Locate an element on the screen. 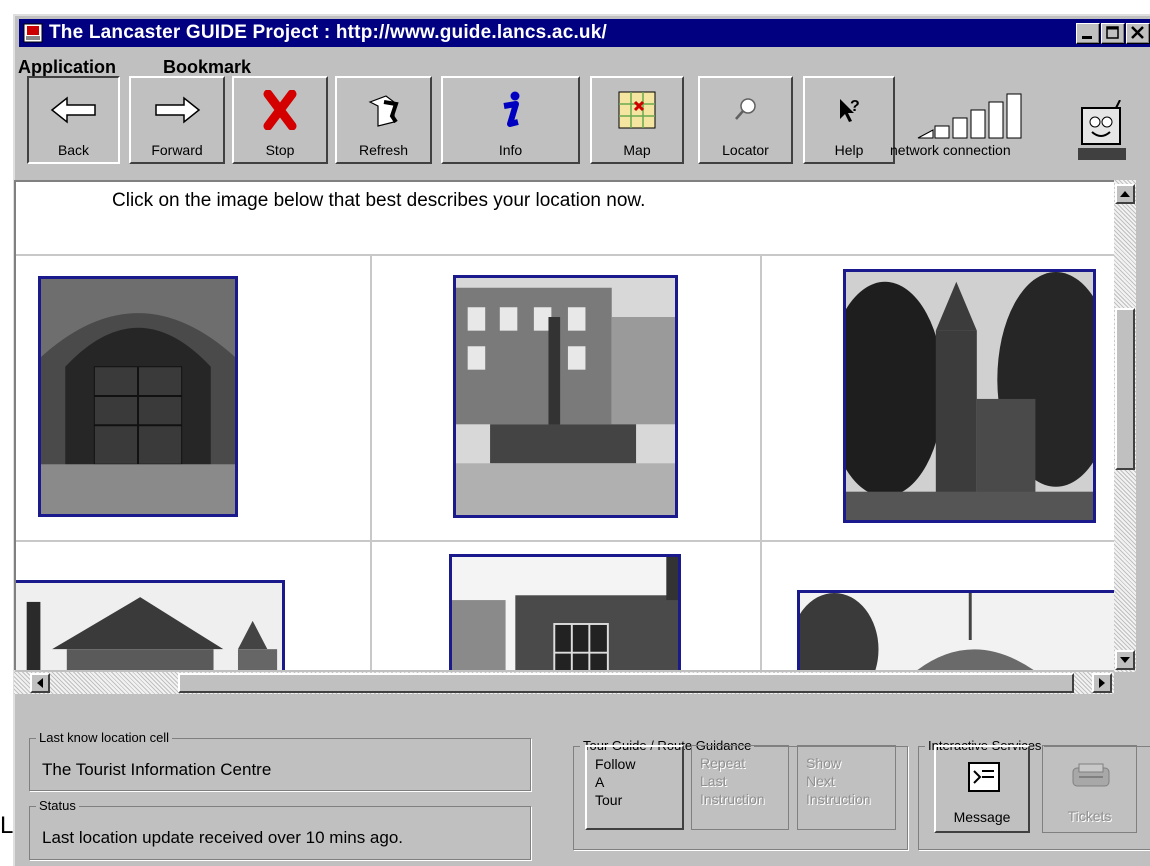 The image size is (1150, 866). back-button: Back is located at coordinates (73, 120).